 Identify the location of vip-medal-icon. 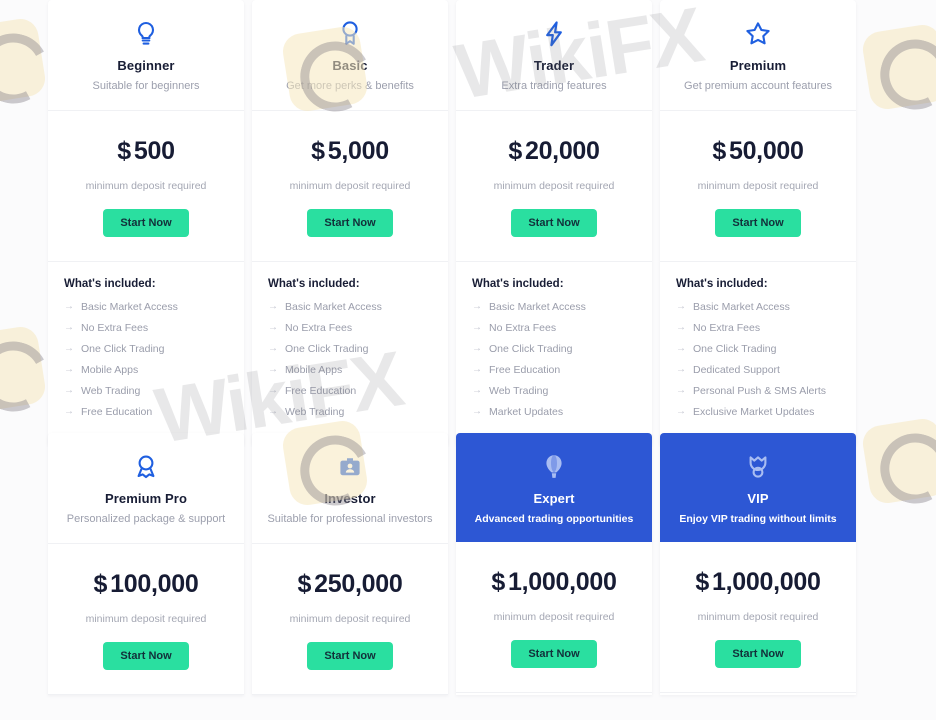
(758, 467).